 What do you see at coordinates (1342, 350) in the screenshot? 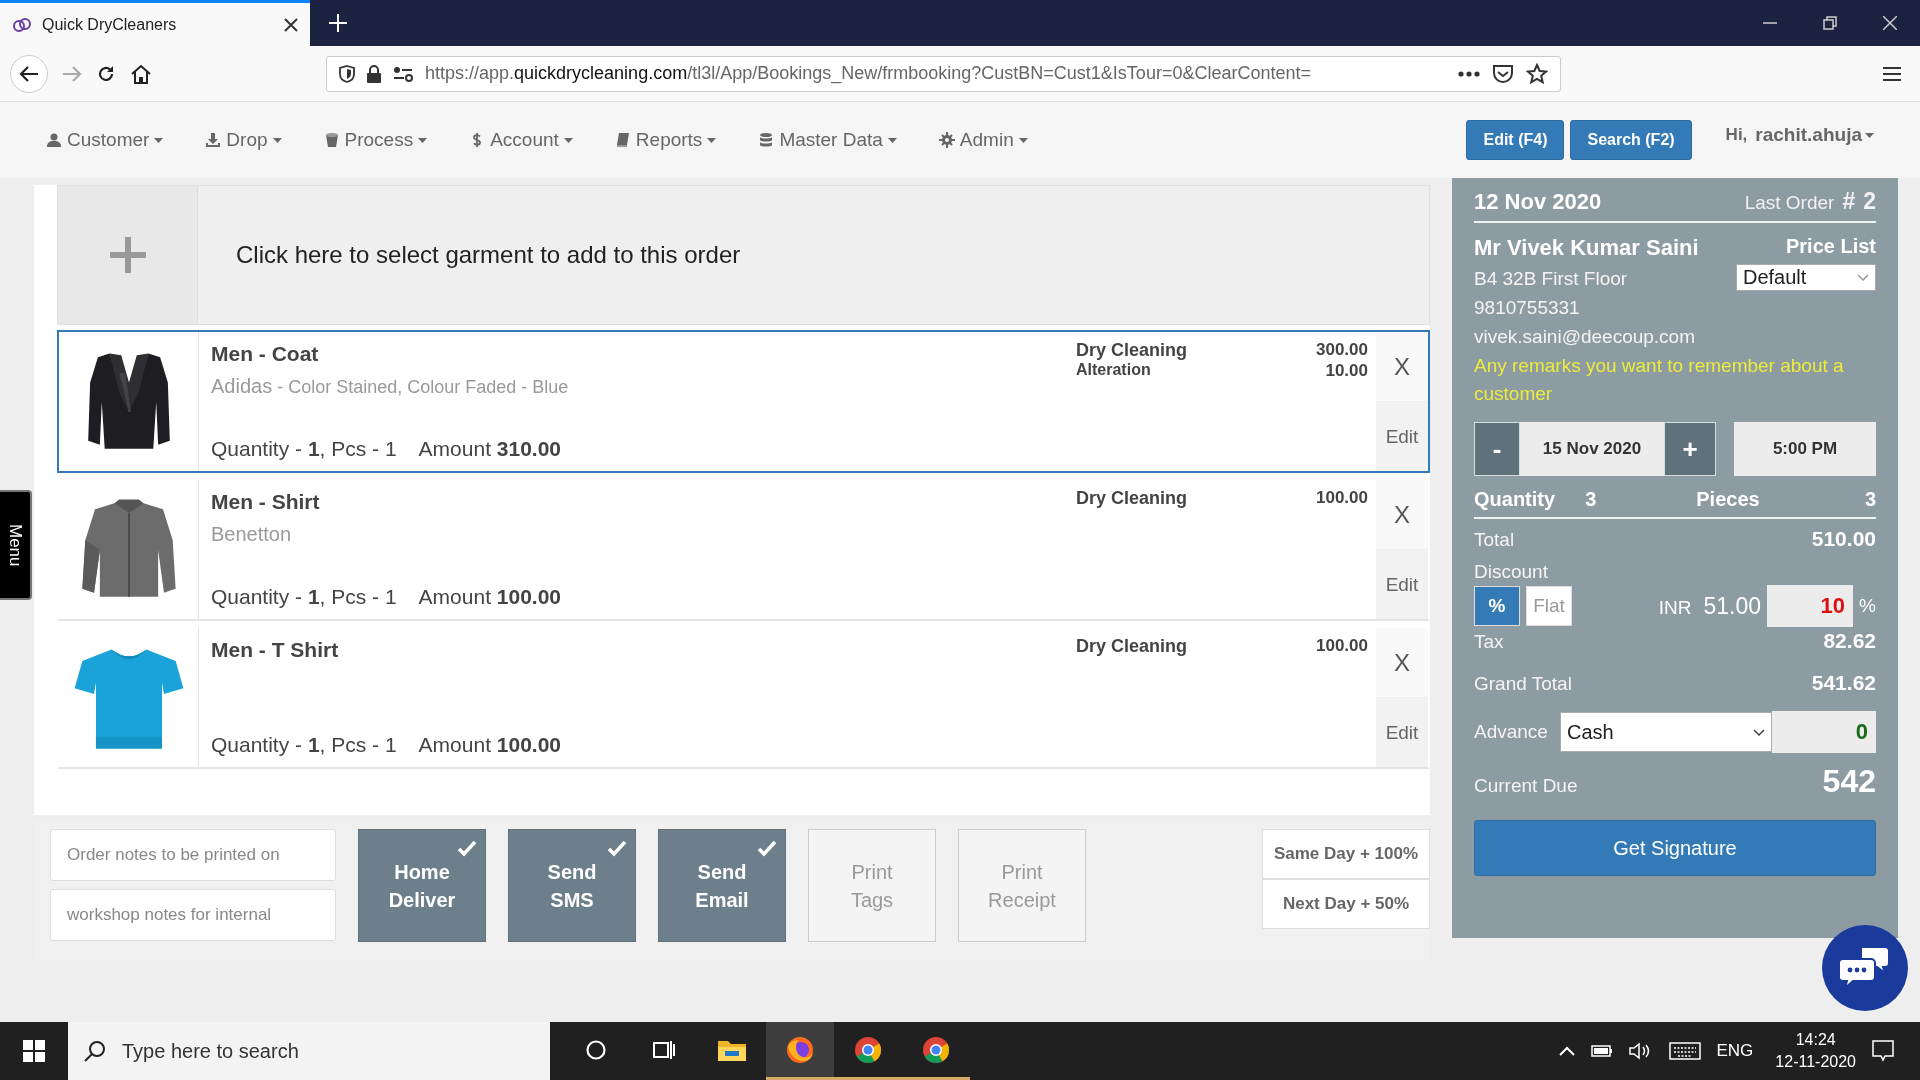
I see `service-price: 300.00` at bounding box center [1342, 350].